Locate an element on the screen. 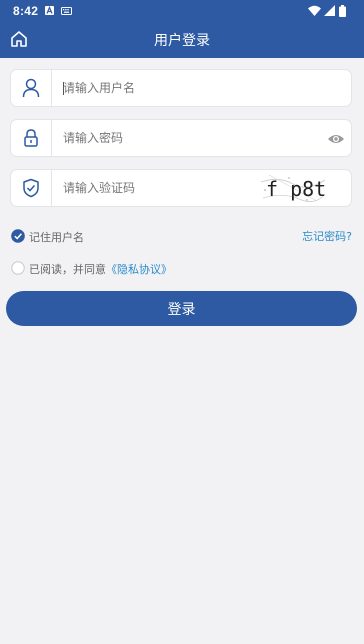 The height and width of the screenshot is (644, 364). captcha-text: f p8t is located at coordinates (296, 189).